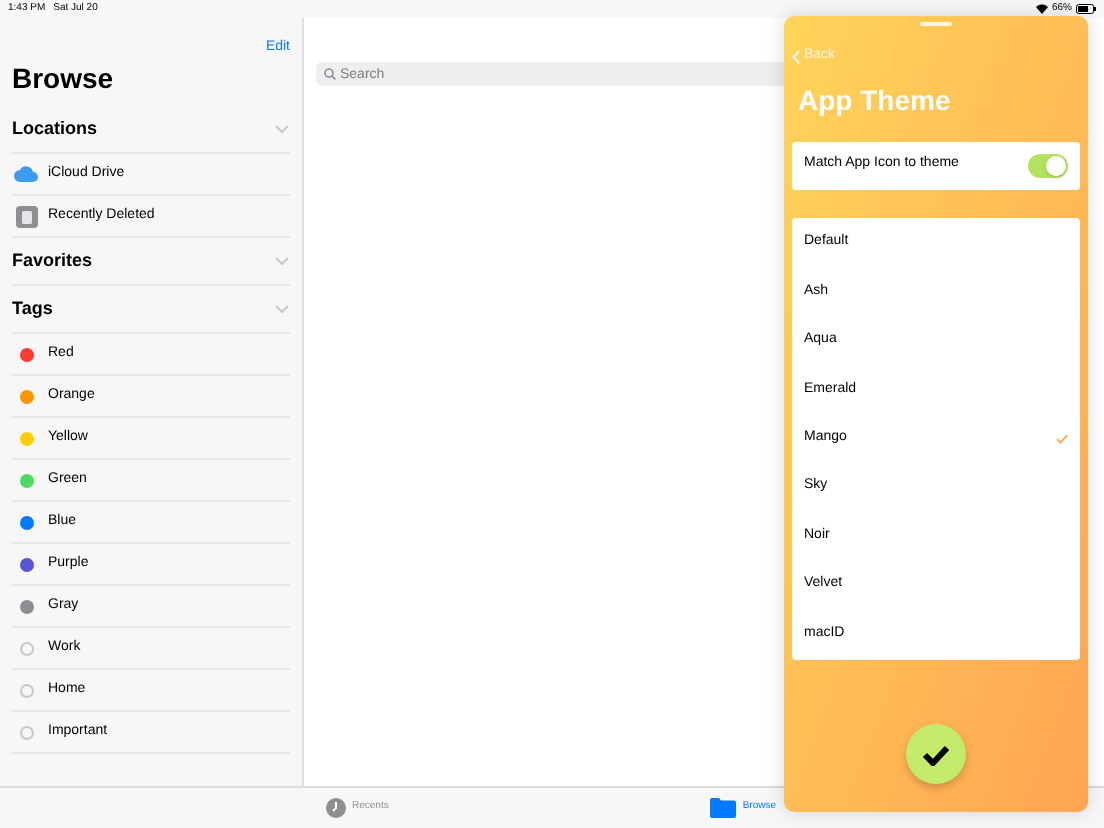  What do you see at coordinates (26, 216) in the screenshot?
I see `trash-icon` at bounding box center [26, 216].